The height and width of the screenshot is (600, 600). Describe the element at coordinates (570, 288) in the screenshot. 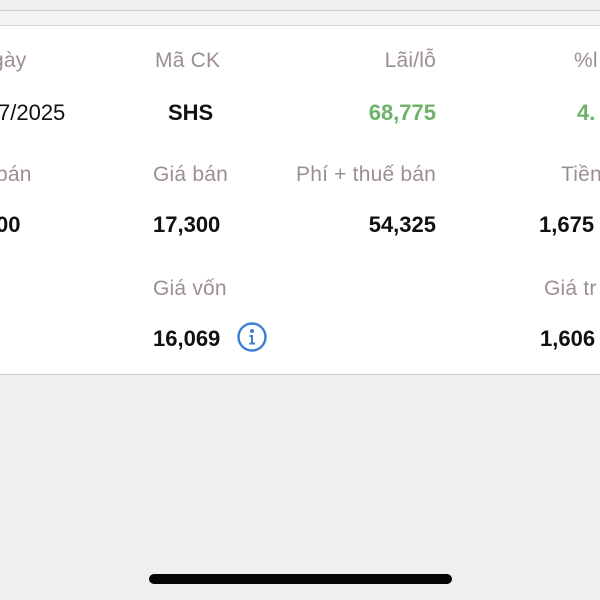

I see `value-label: Giá tr` at that location.